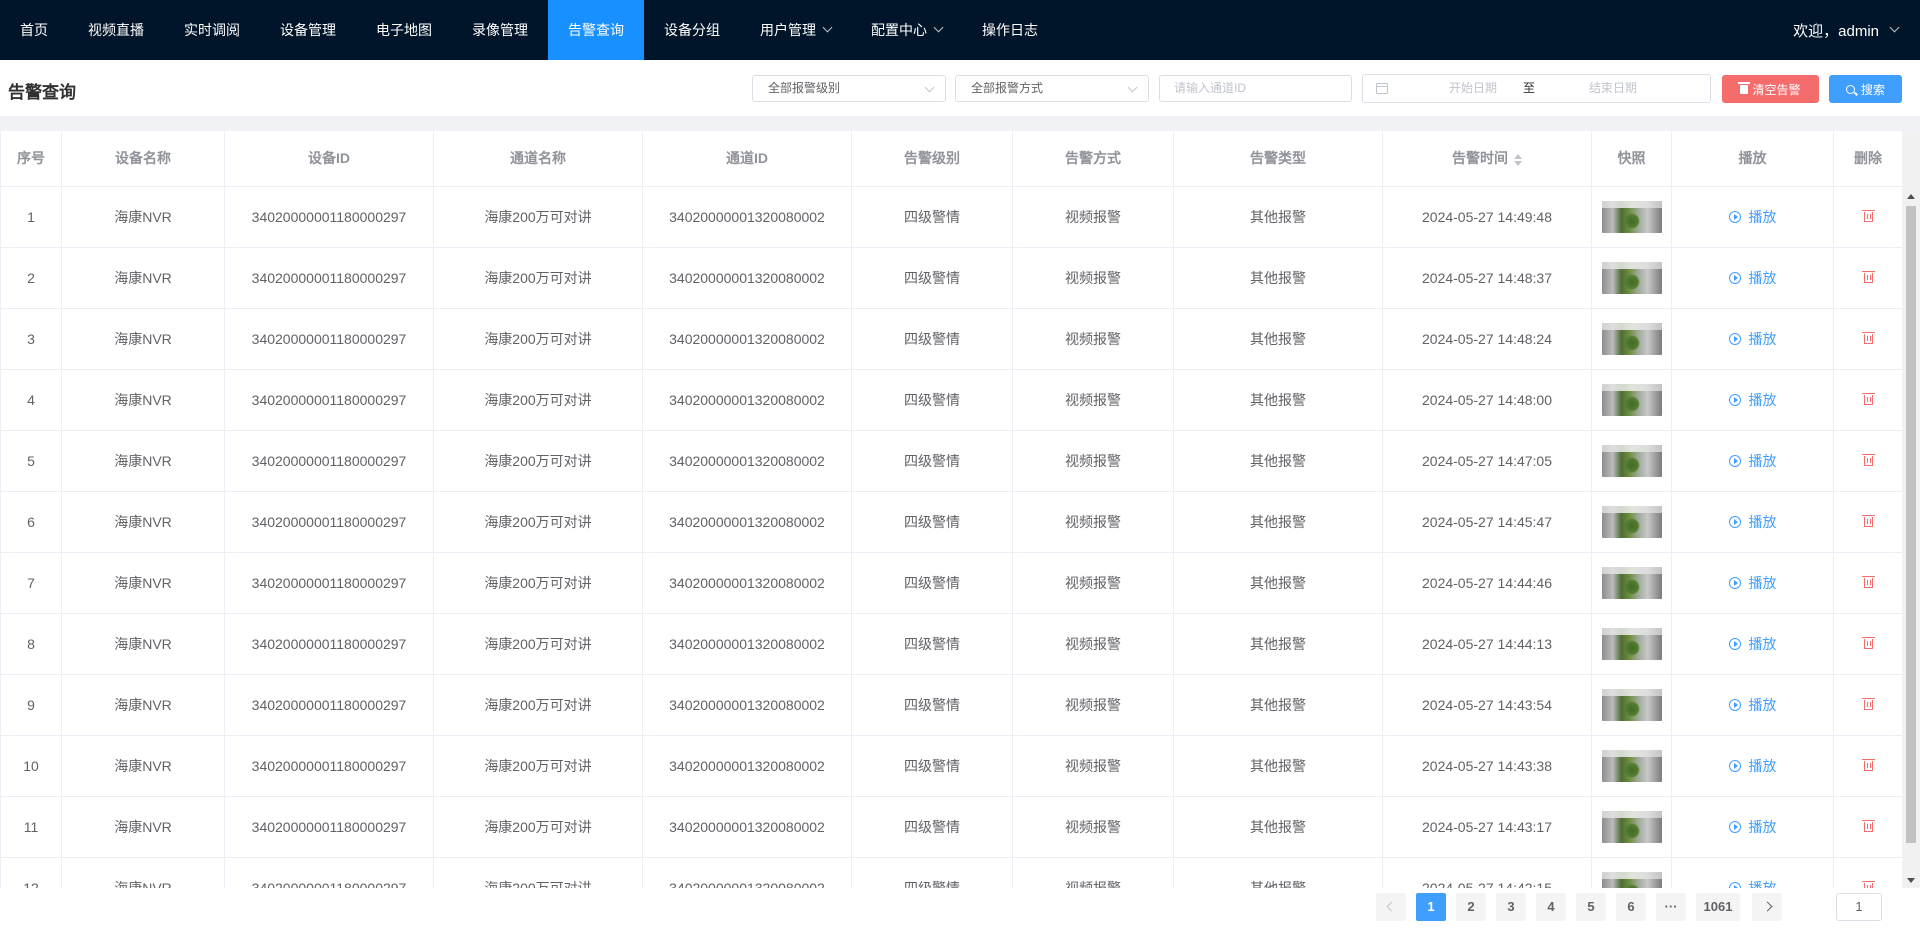 The image size is (1920, 931). I want to click on page-button: 6, so click(1631, 907).